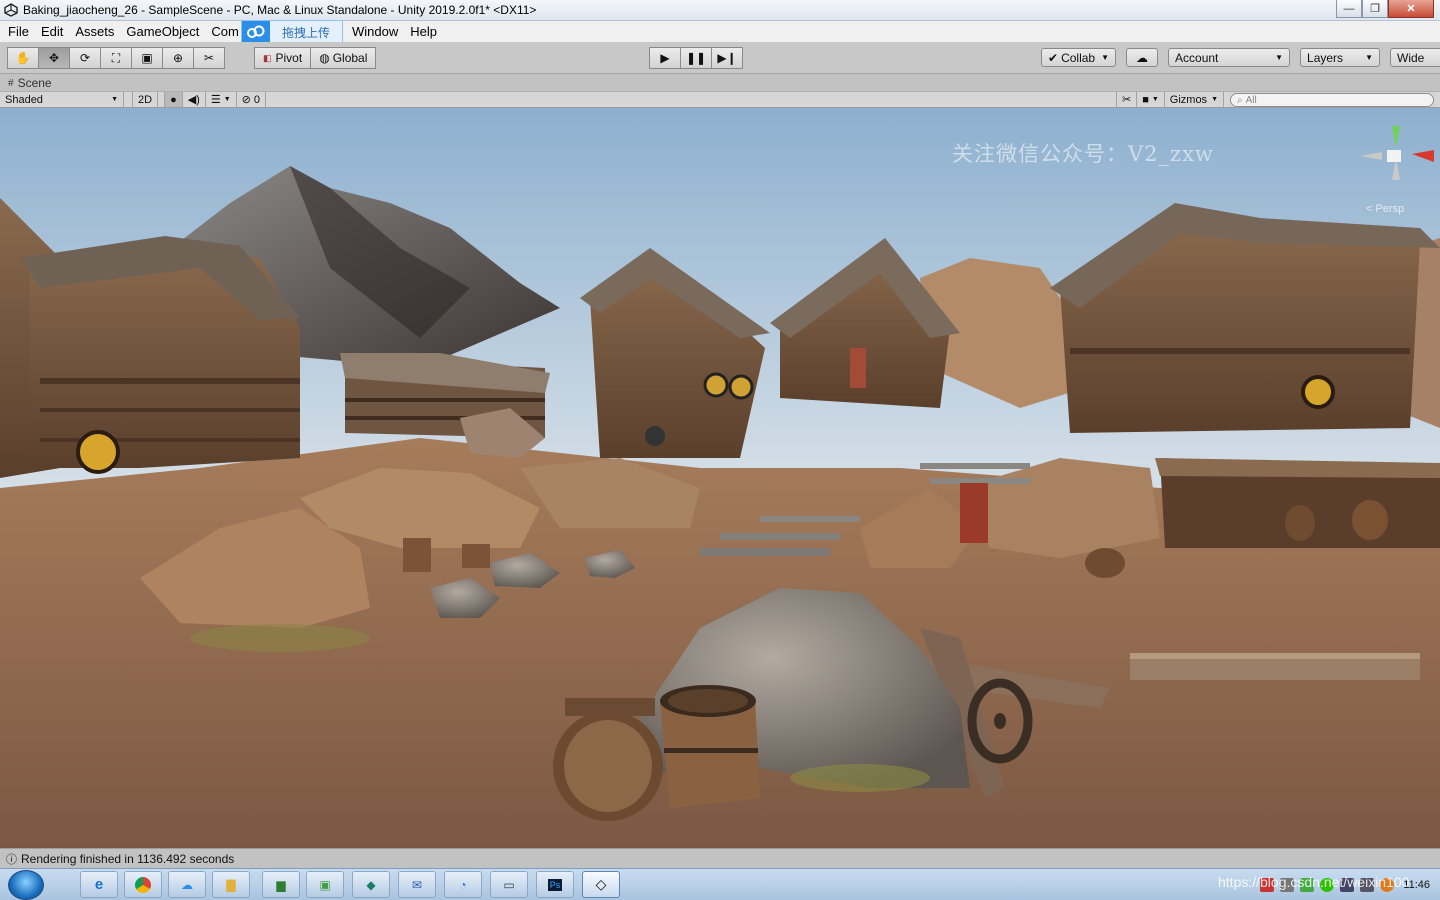  What do you see at coordinates (11, 83) in the screenshot?
I see `grid-icon: #` at bounding box center [11, 83].